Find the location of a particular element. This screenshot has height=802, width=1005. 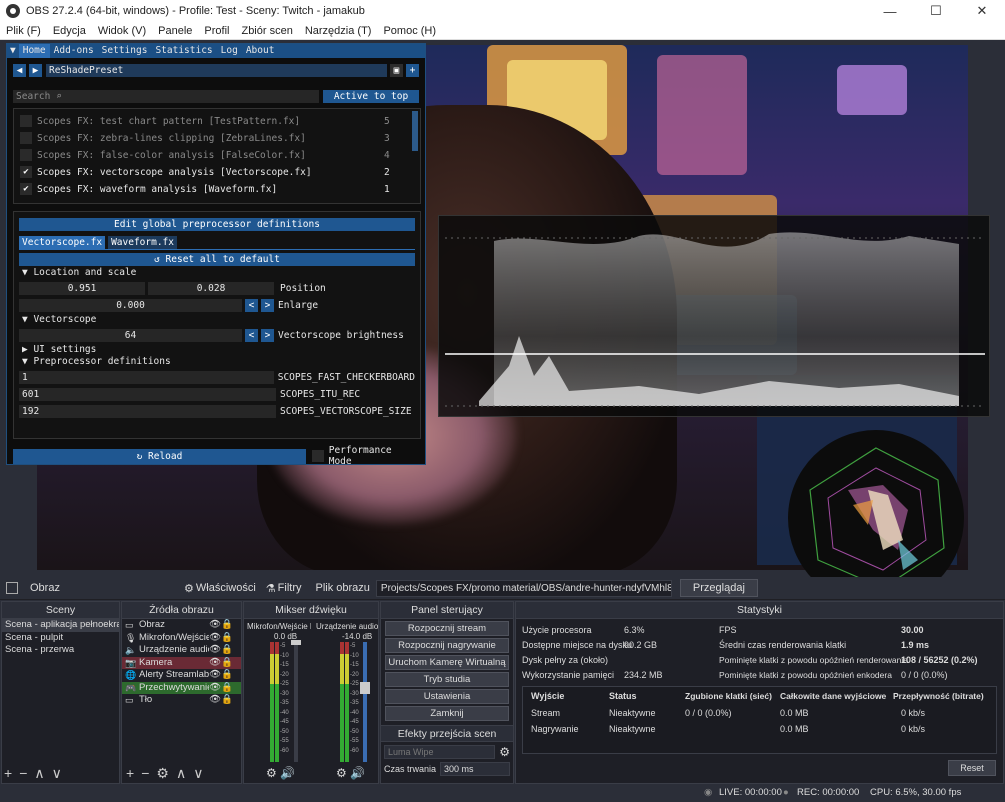

next-preset-icon: ▶ is located at coordinates (35, 70).